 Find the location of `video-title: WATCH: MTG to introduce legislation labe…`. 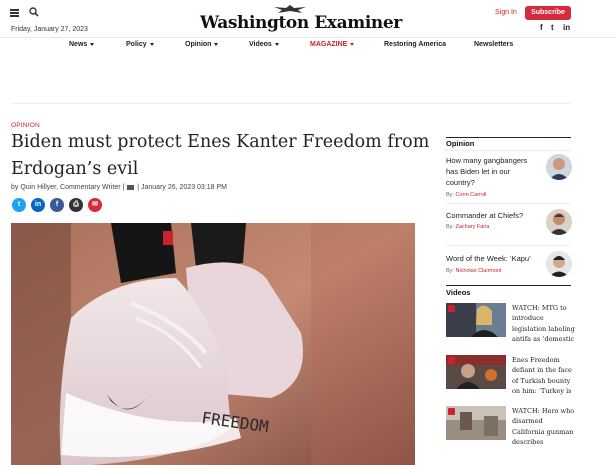

video-title: WATCH: MTG to introduce legislation labe… is located at coordinates (544, 324).